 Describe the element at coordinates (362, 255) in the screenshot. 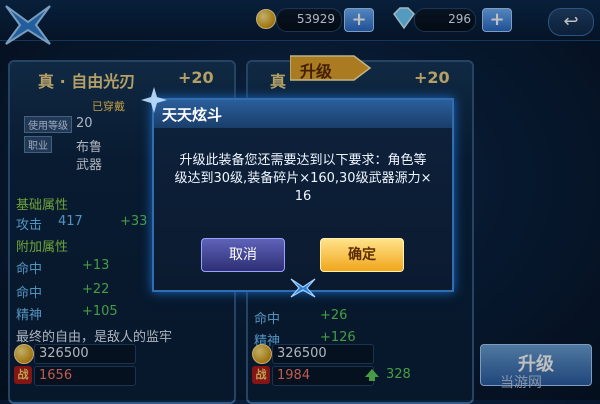

I see `confirm-button: 确定` at that location.